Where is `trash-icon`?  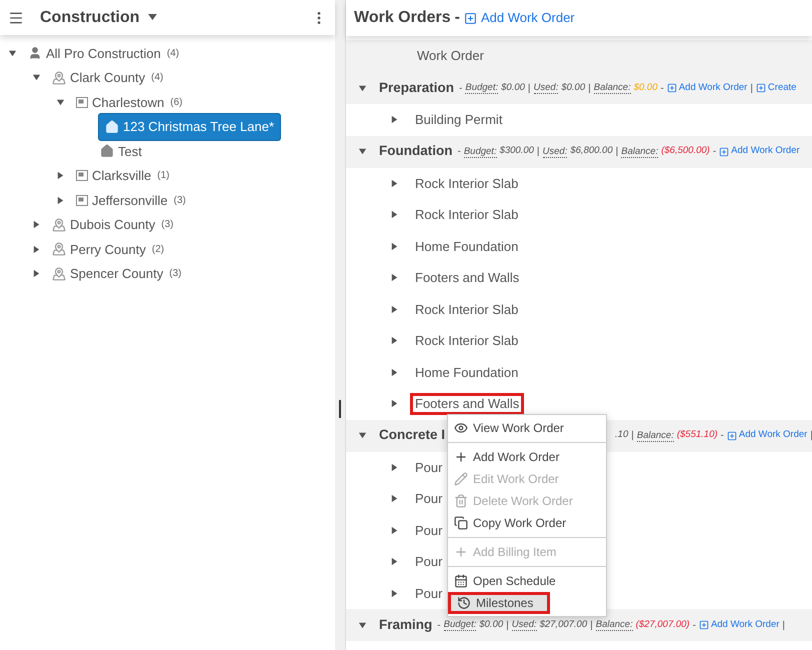 trash-icon is located at coordinates (461, 501).